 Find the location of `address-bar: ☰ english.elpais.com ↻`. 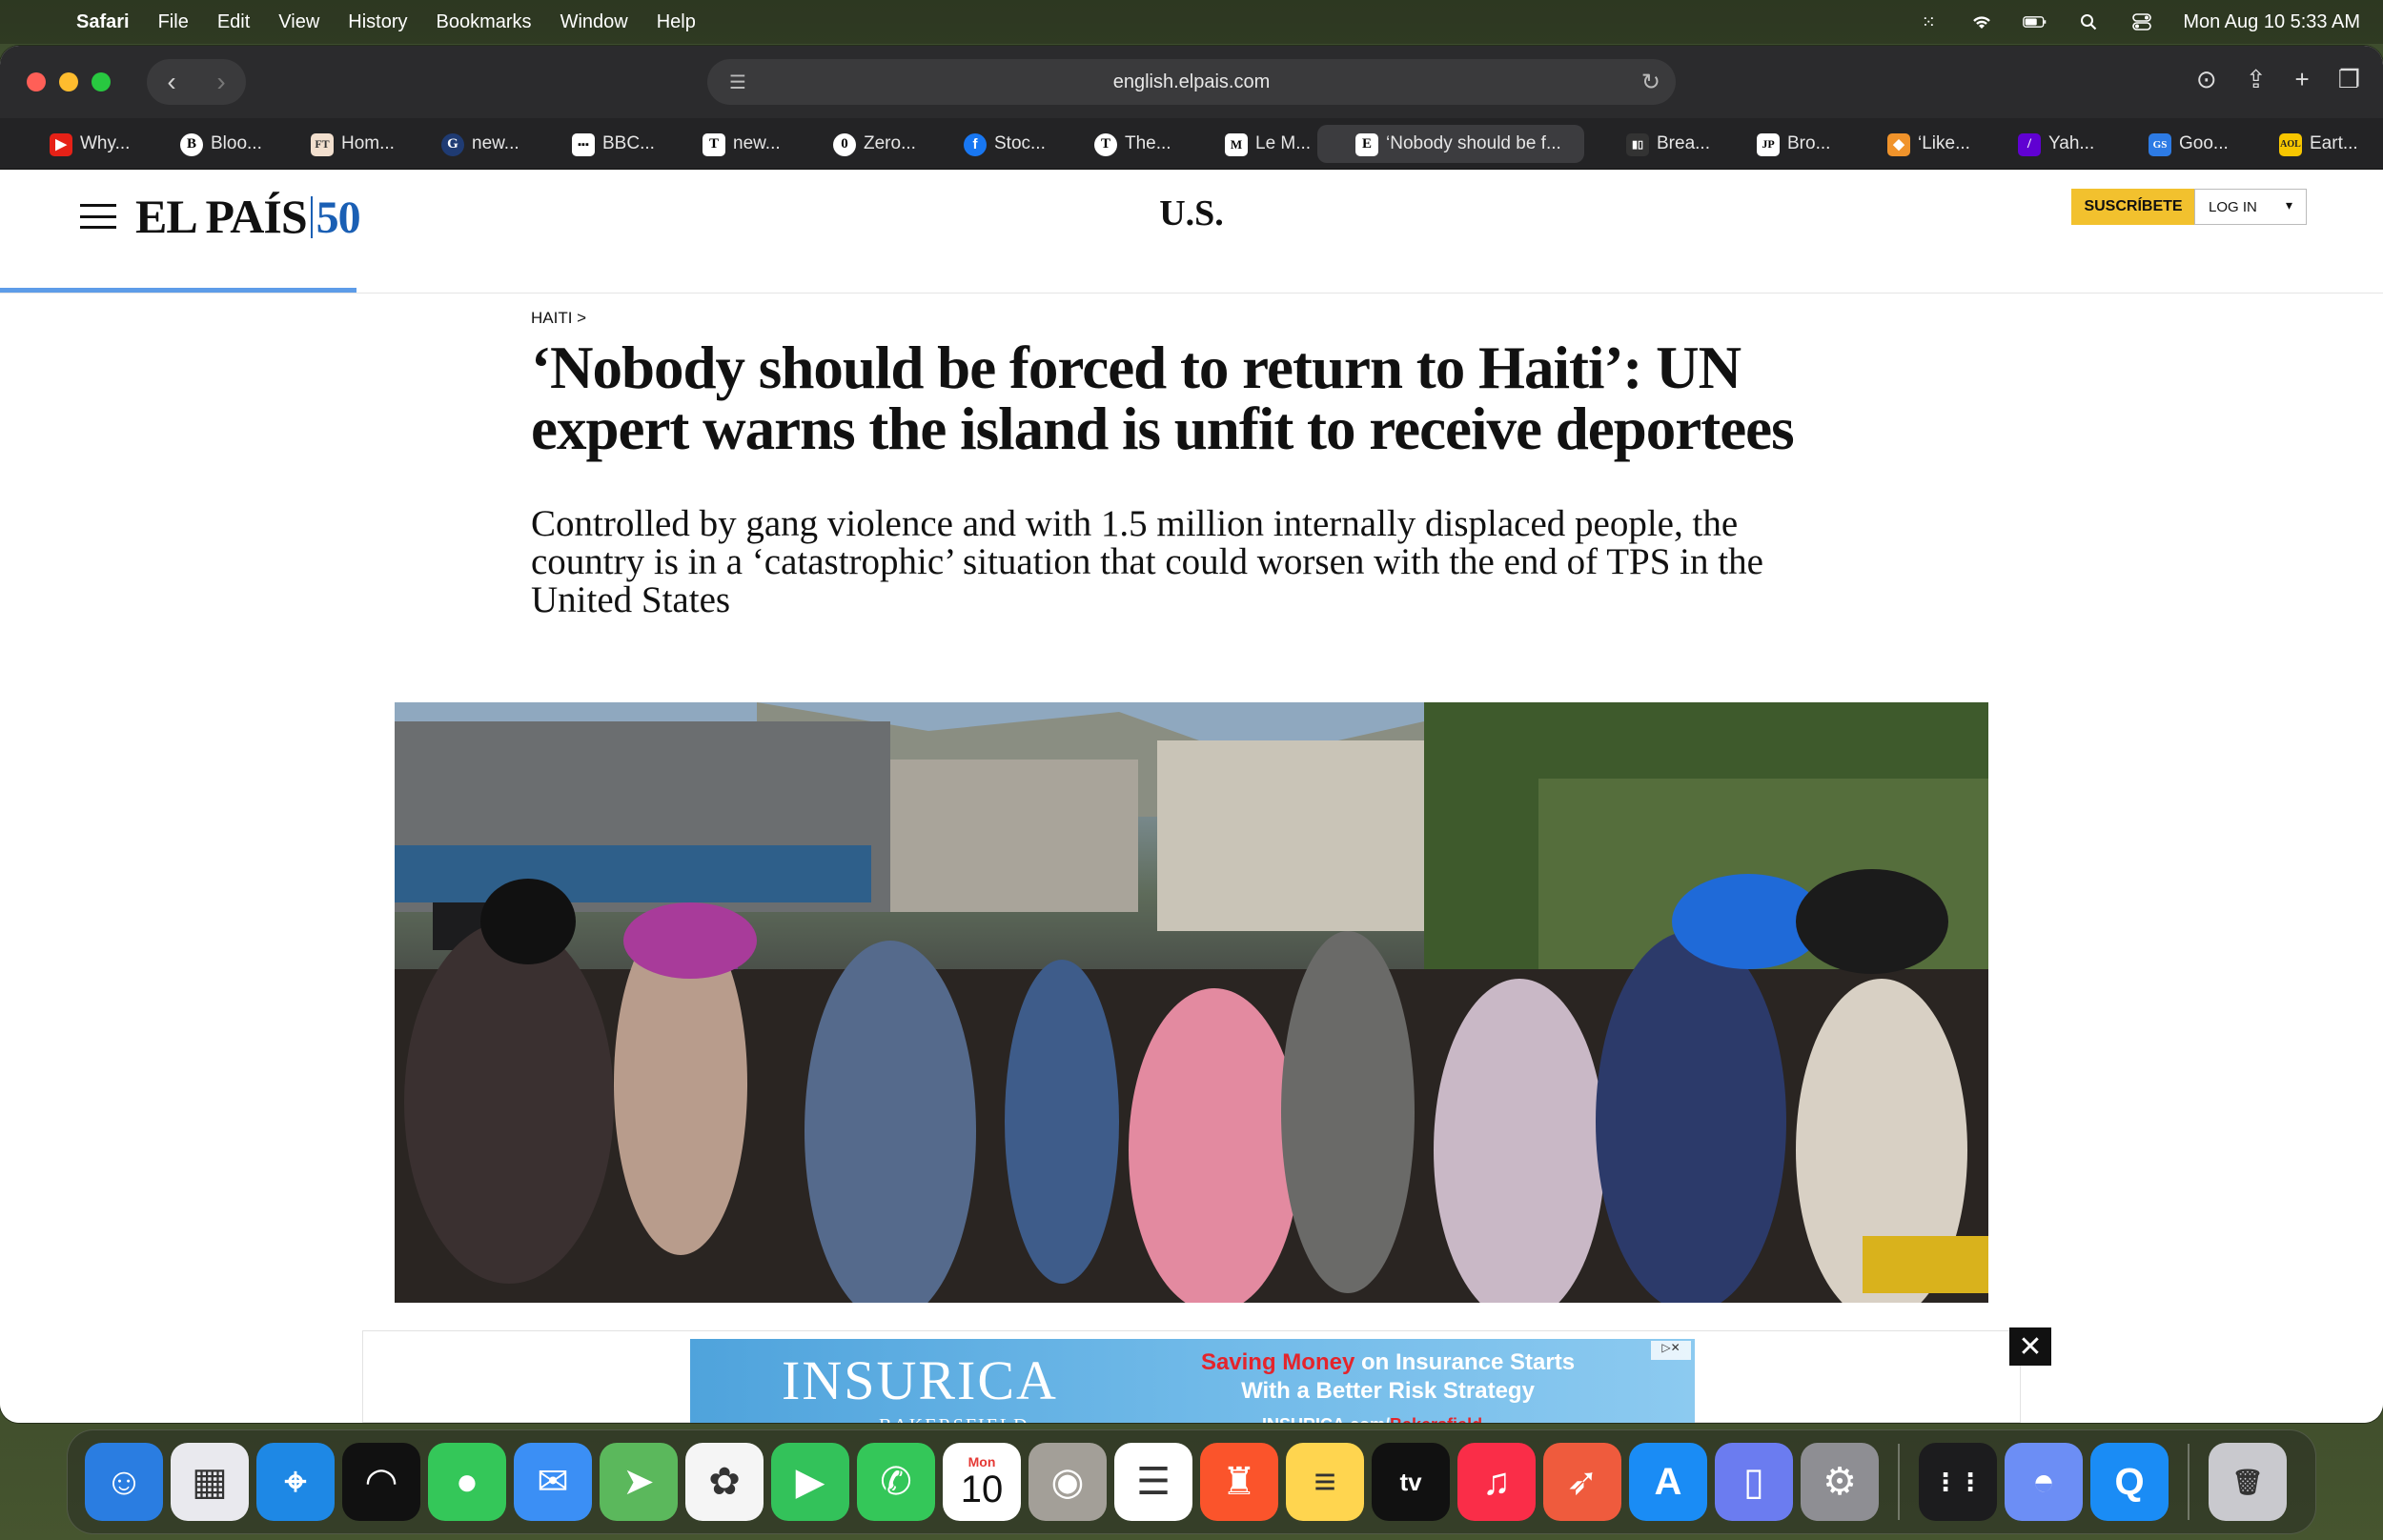

address-bar: ☰ english.elpais.com ↻ is located at coordinates (1191, 82).